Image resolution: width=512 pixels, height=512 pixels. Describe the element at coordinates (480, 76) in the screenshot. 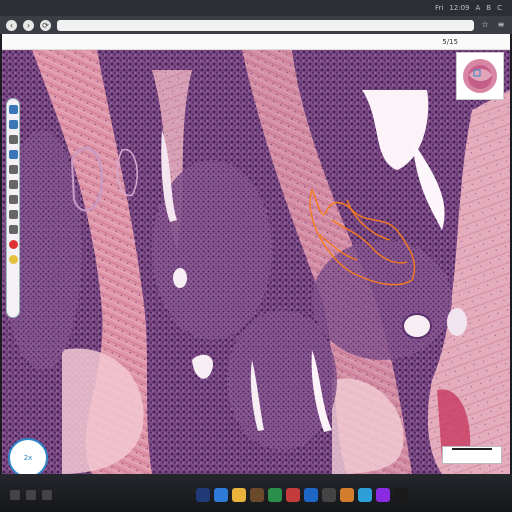

I see `overview-thumbnail` at that location.